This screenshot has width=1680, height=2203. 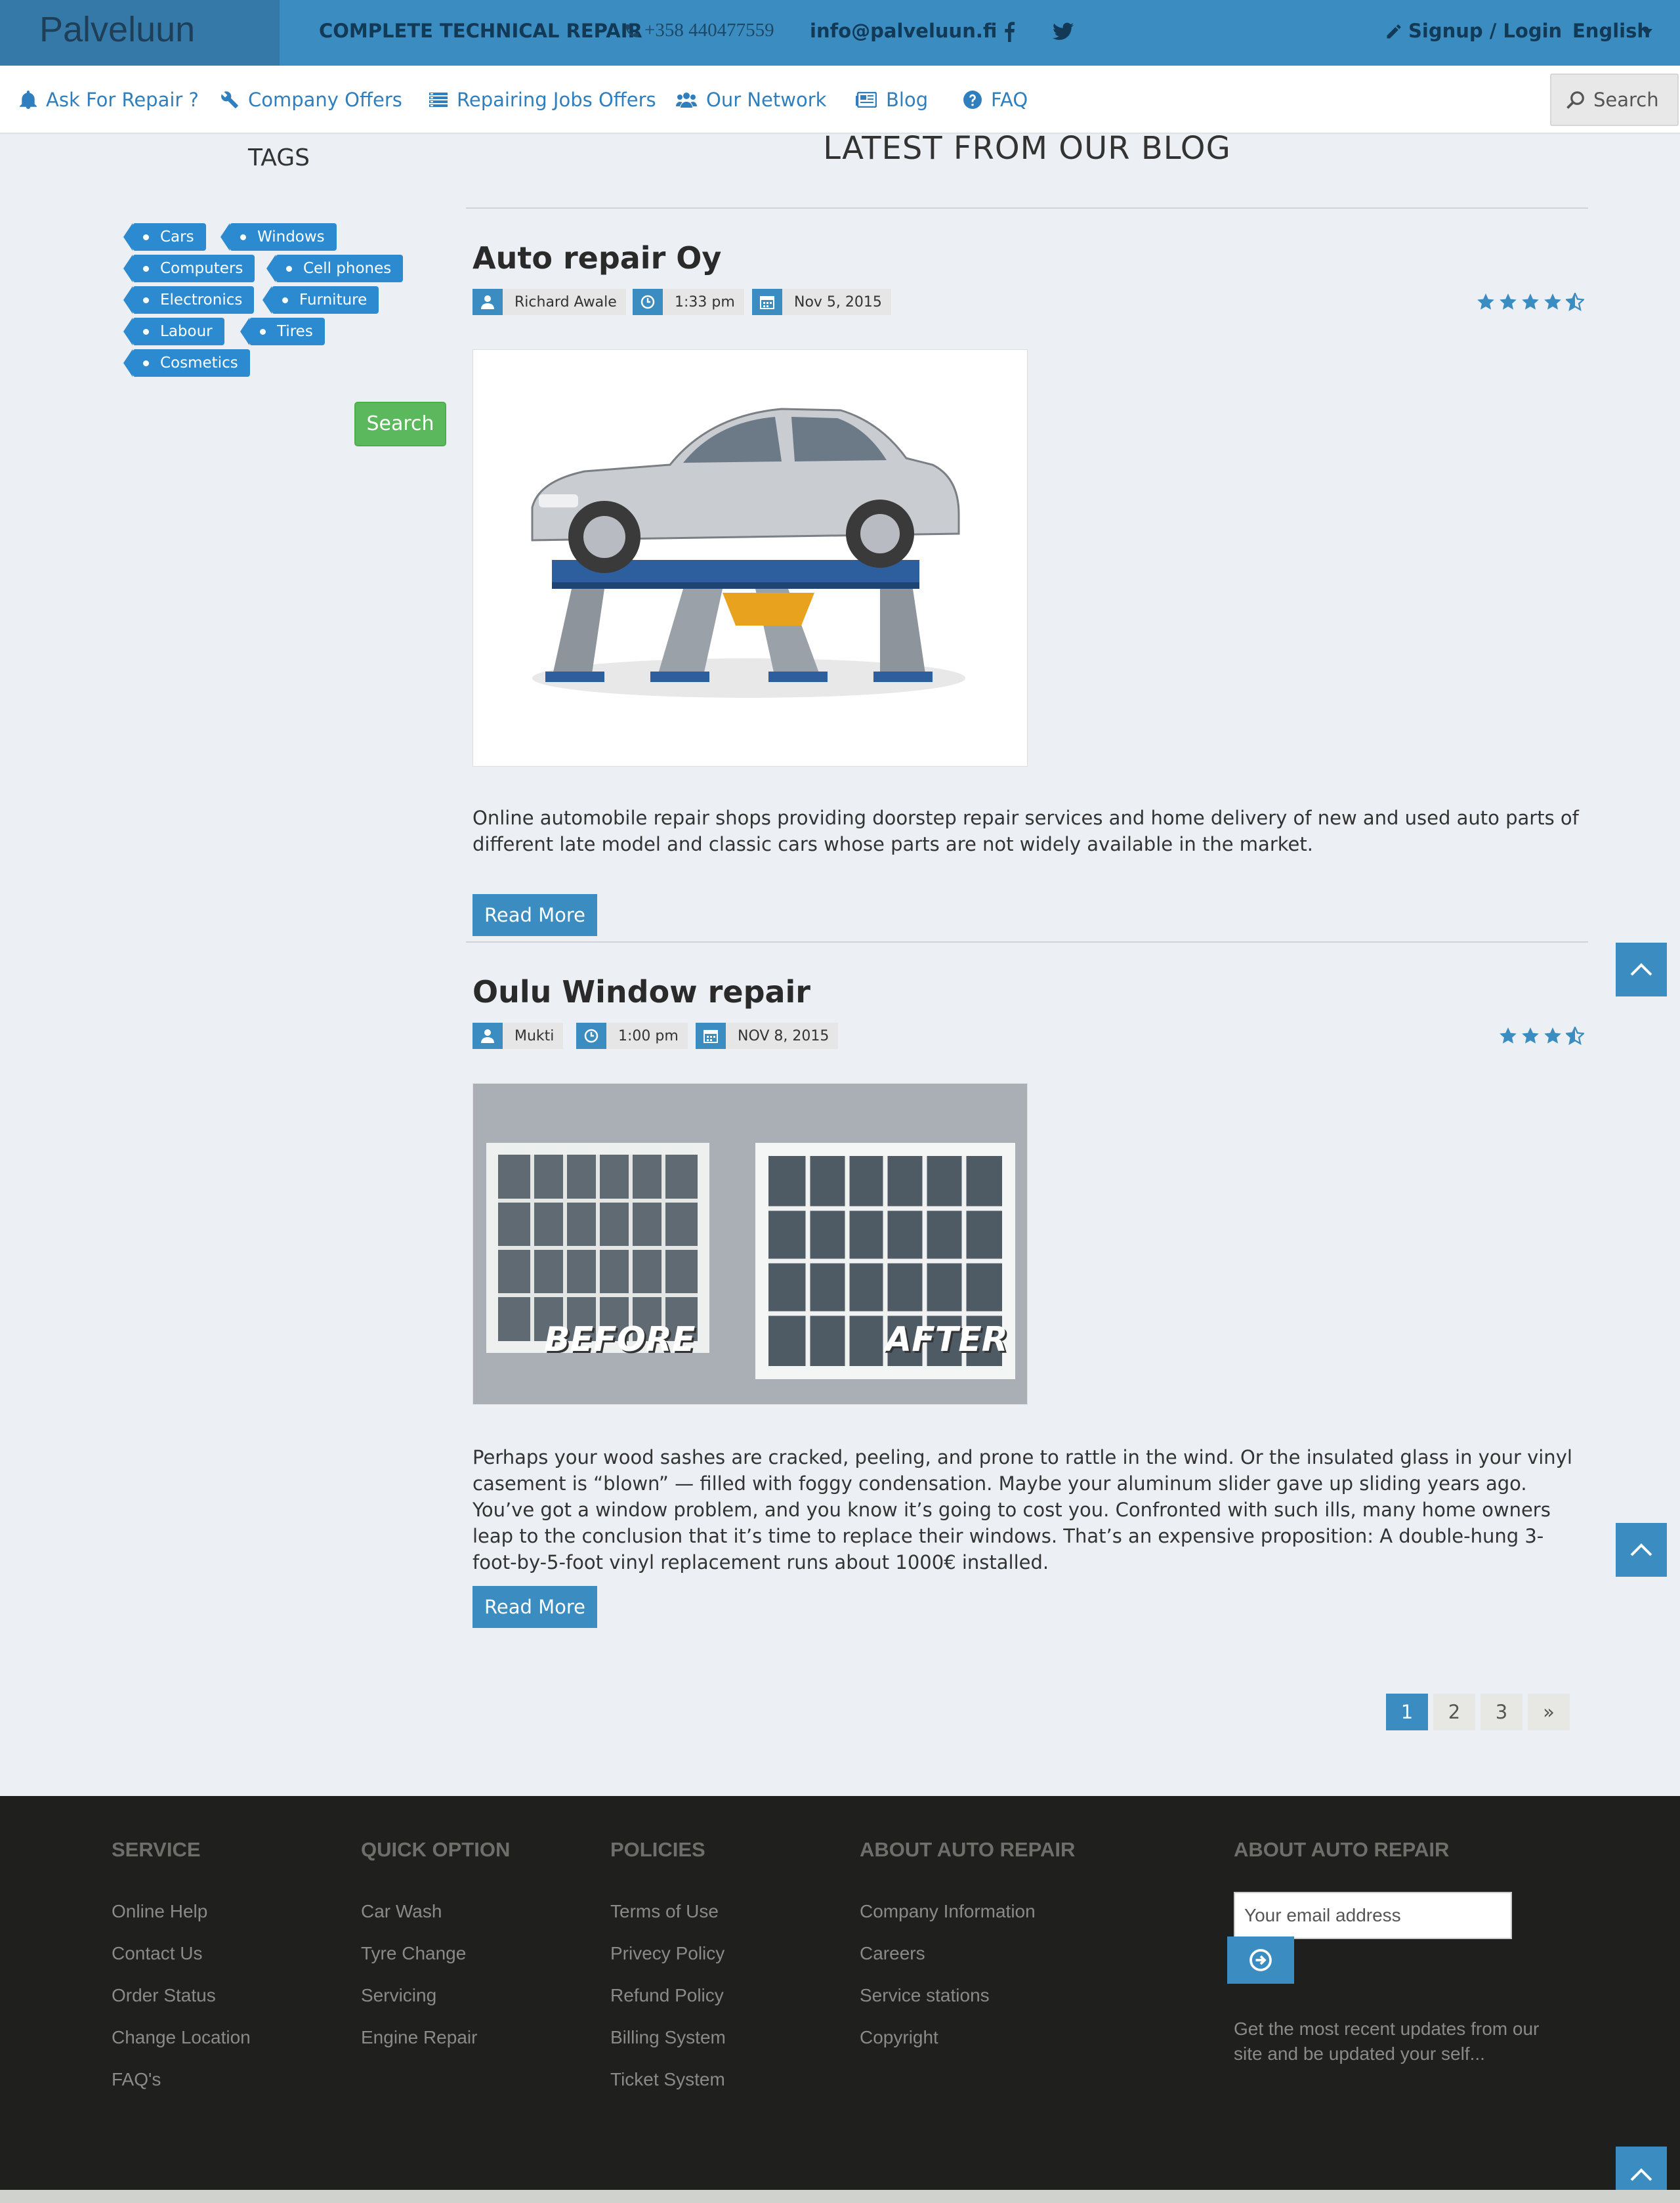 I want to click on page-1-link: 1, so click(x=1407, y=1712).